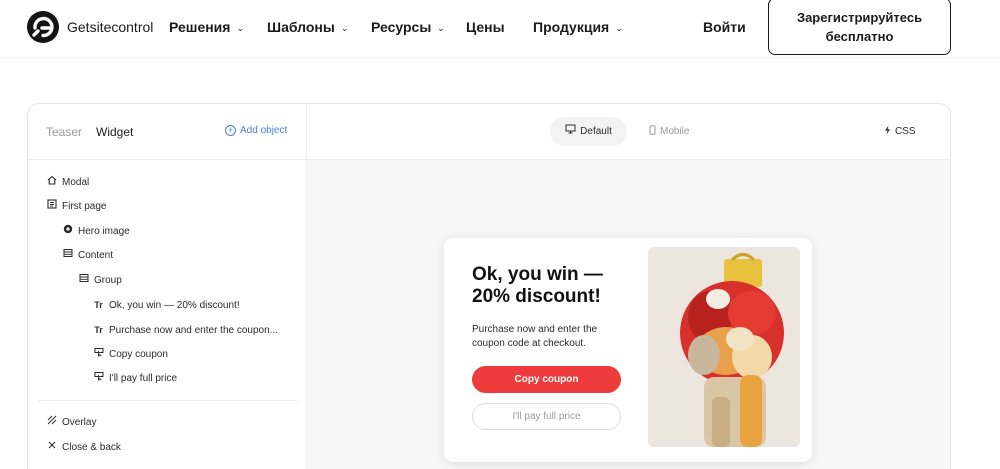 Image resolution: width=1000 pixels, height=469 pixels. What do you see at coordinates (571, 27) in the screenshot?
I see `nav-item-label: Продукция` at bounding box center [571, 27].